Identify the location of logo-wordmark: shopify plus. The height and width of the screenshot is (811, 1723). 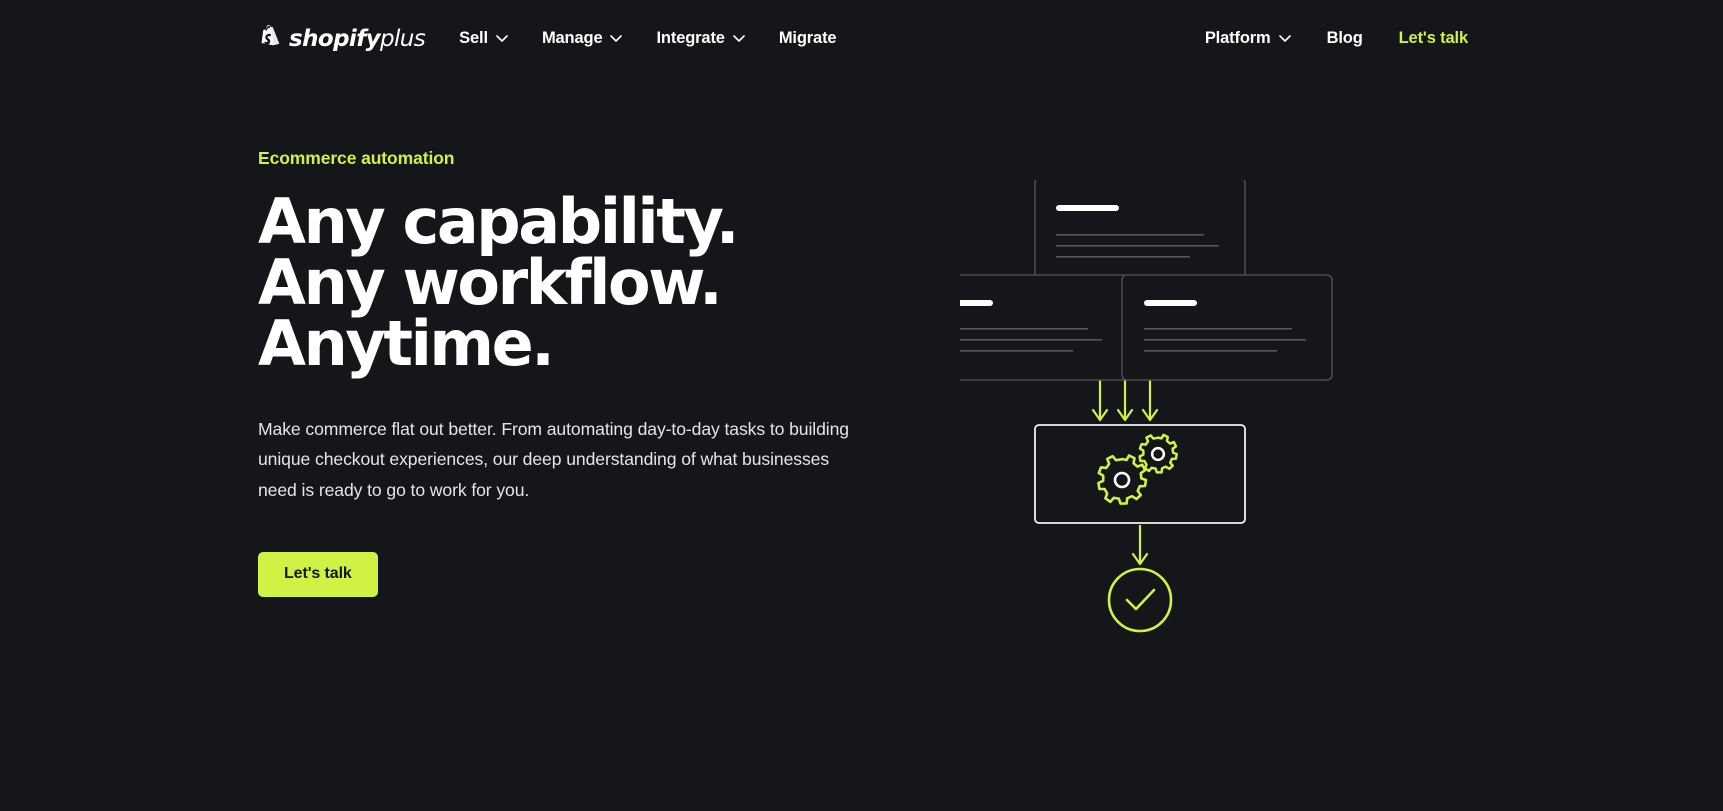
(357, 38).